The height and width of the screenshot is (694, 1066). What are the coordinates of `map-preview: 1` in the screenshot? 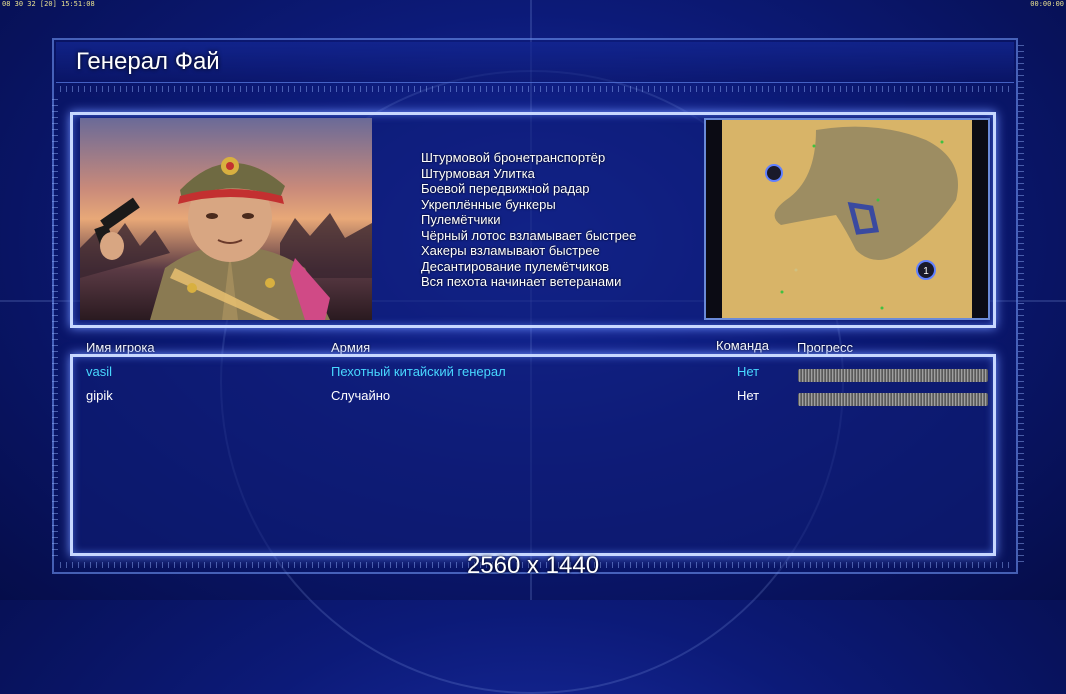 It's located at (847, 219).